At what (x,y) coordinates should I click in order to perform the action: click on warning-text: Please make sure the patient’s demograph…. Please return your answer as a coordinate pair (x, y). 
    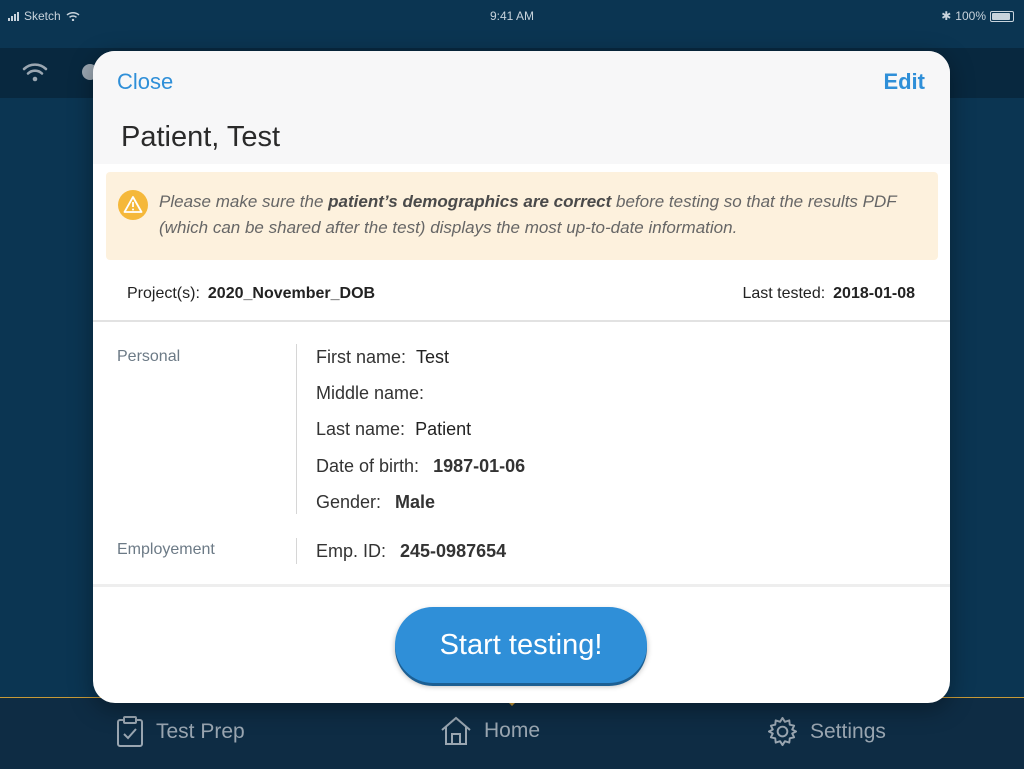
    Looking at the image, I should click on (541, 215).